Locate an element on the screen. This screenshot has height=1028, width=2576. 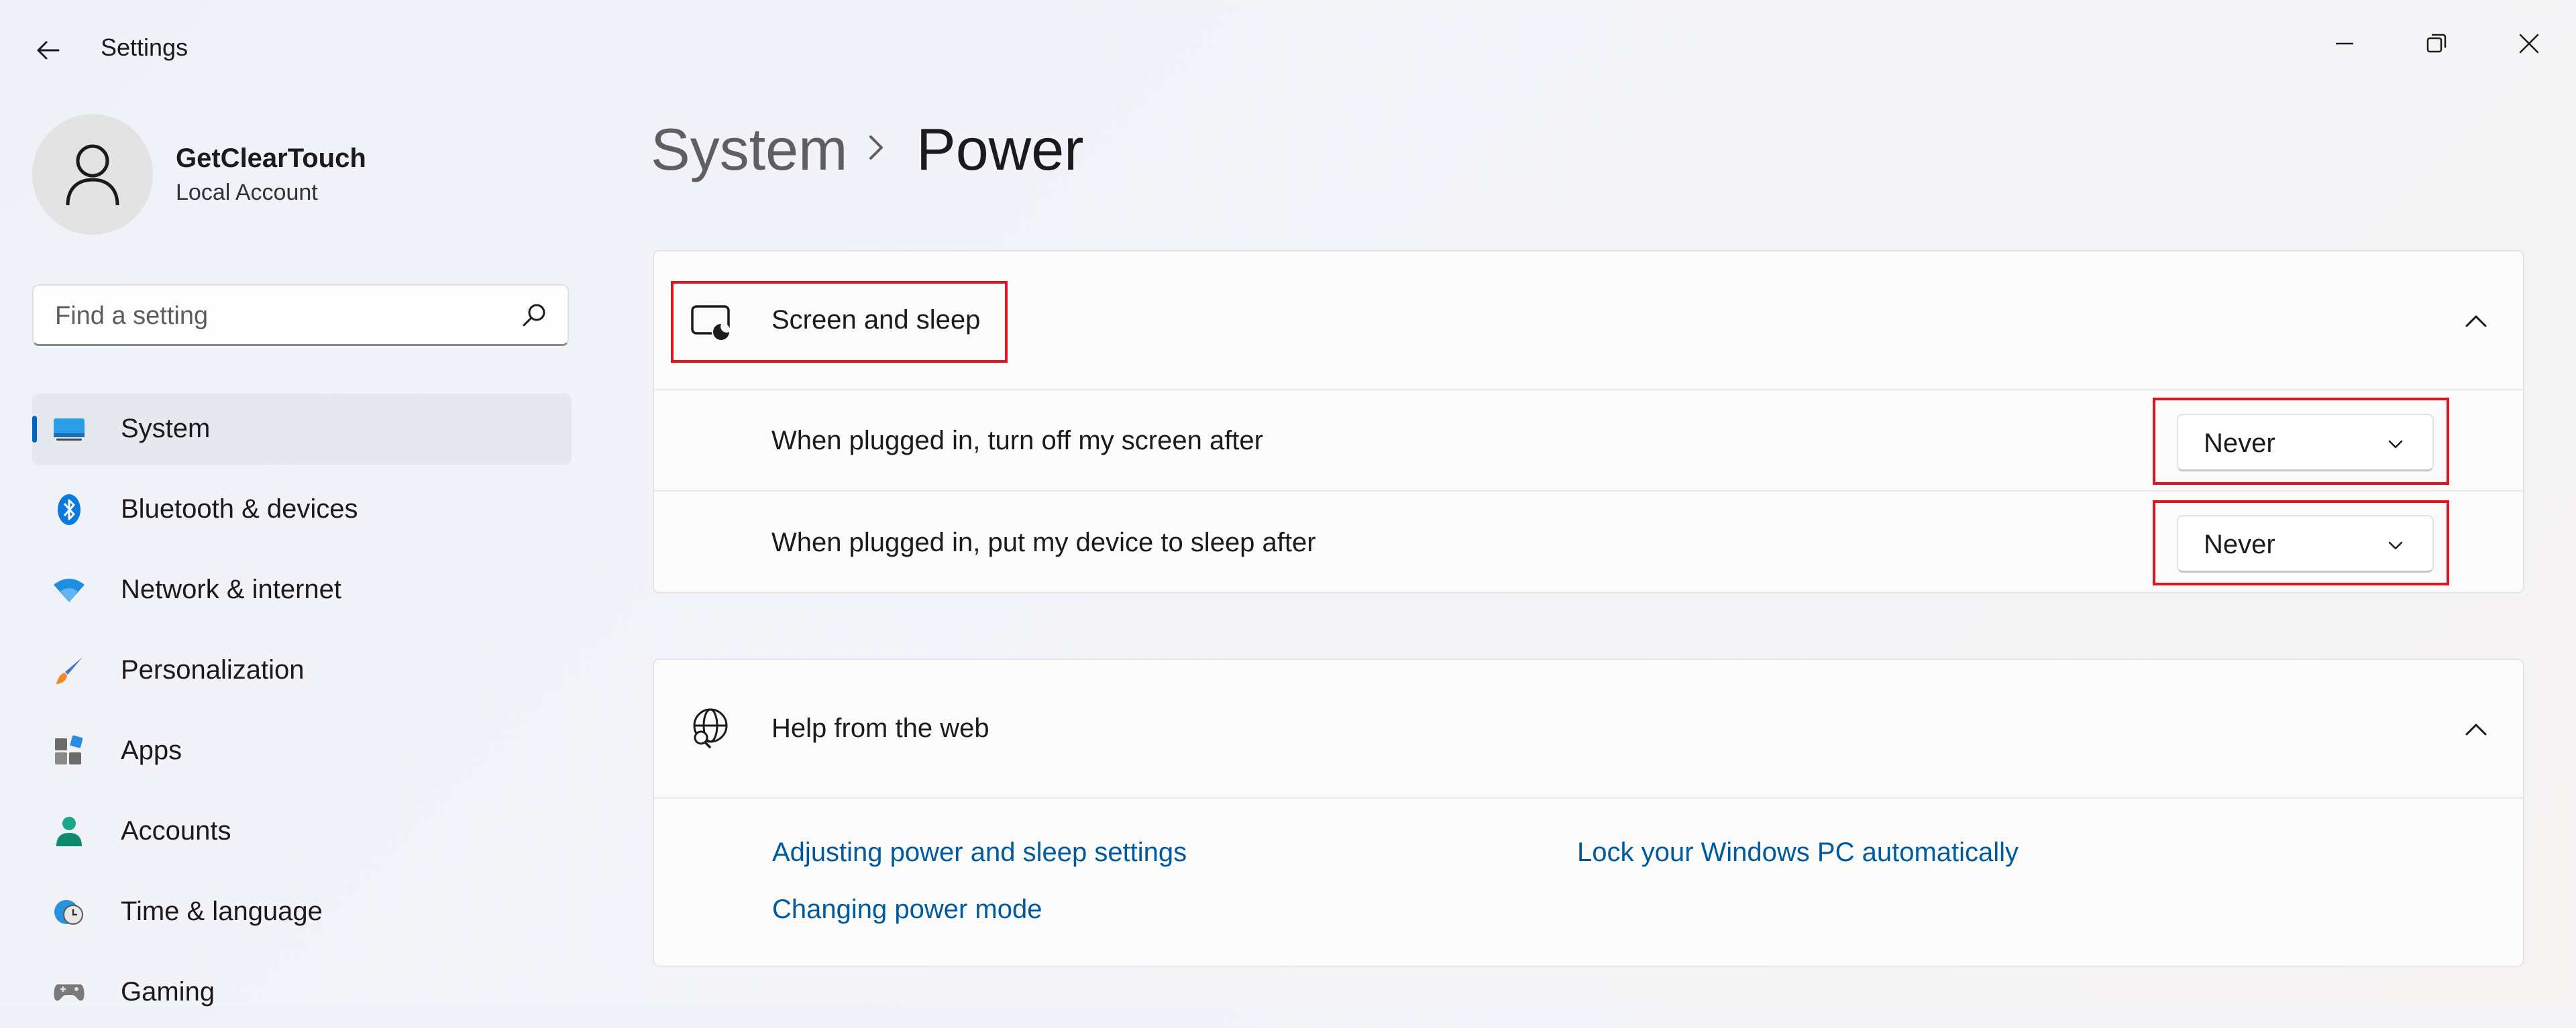
sidebar-item-system: System is located at coordinates (302, 429).